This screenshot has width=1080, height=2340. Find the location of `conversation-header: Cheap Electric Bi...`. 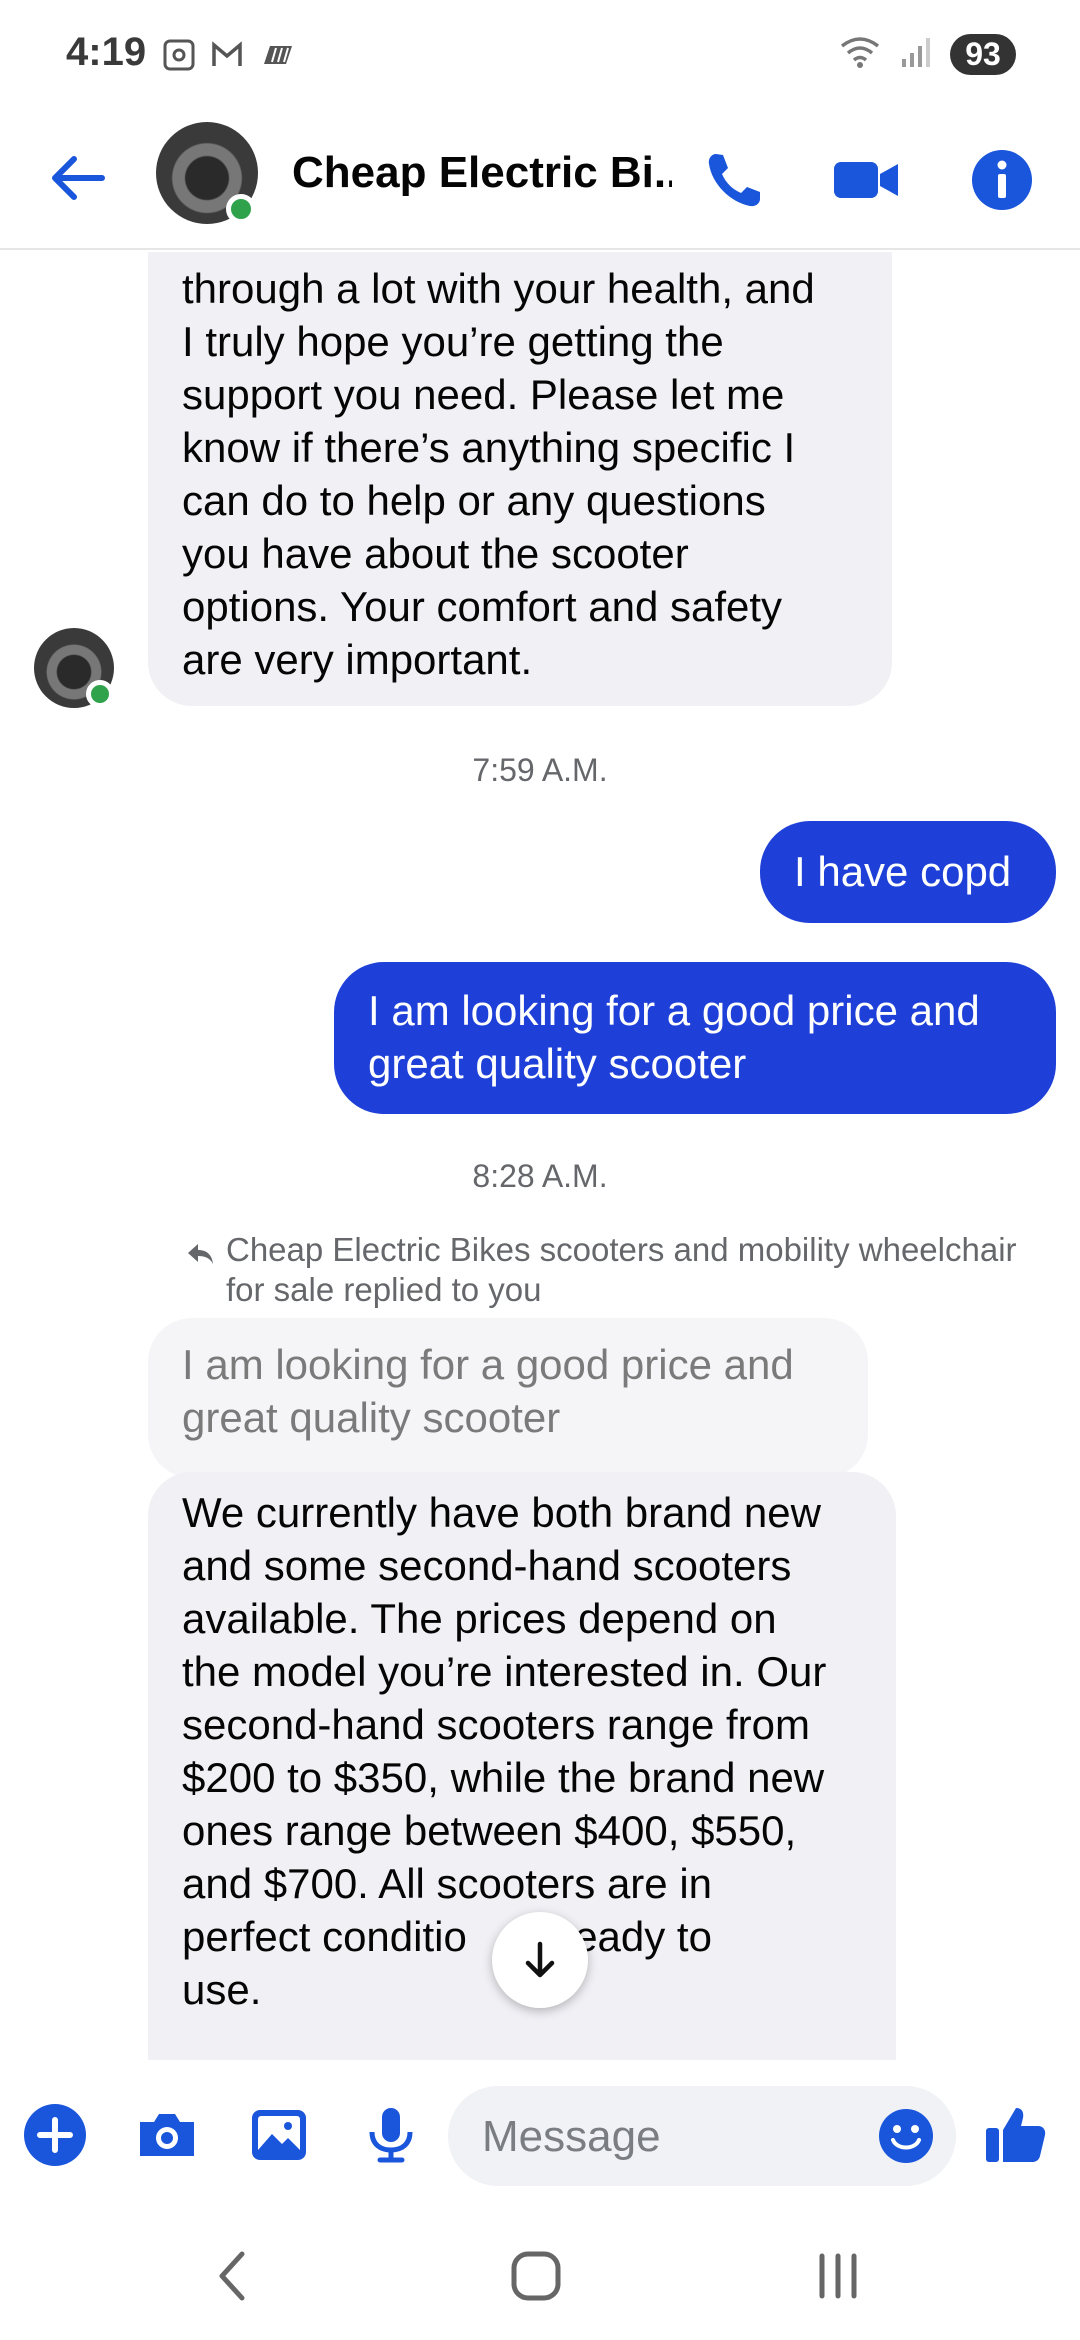

conversation-header: Cheap Electric Bi... is located at coordinates (540, 180).